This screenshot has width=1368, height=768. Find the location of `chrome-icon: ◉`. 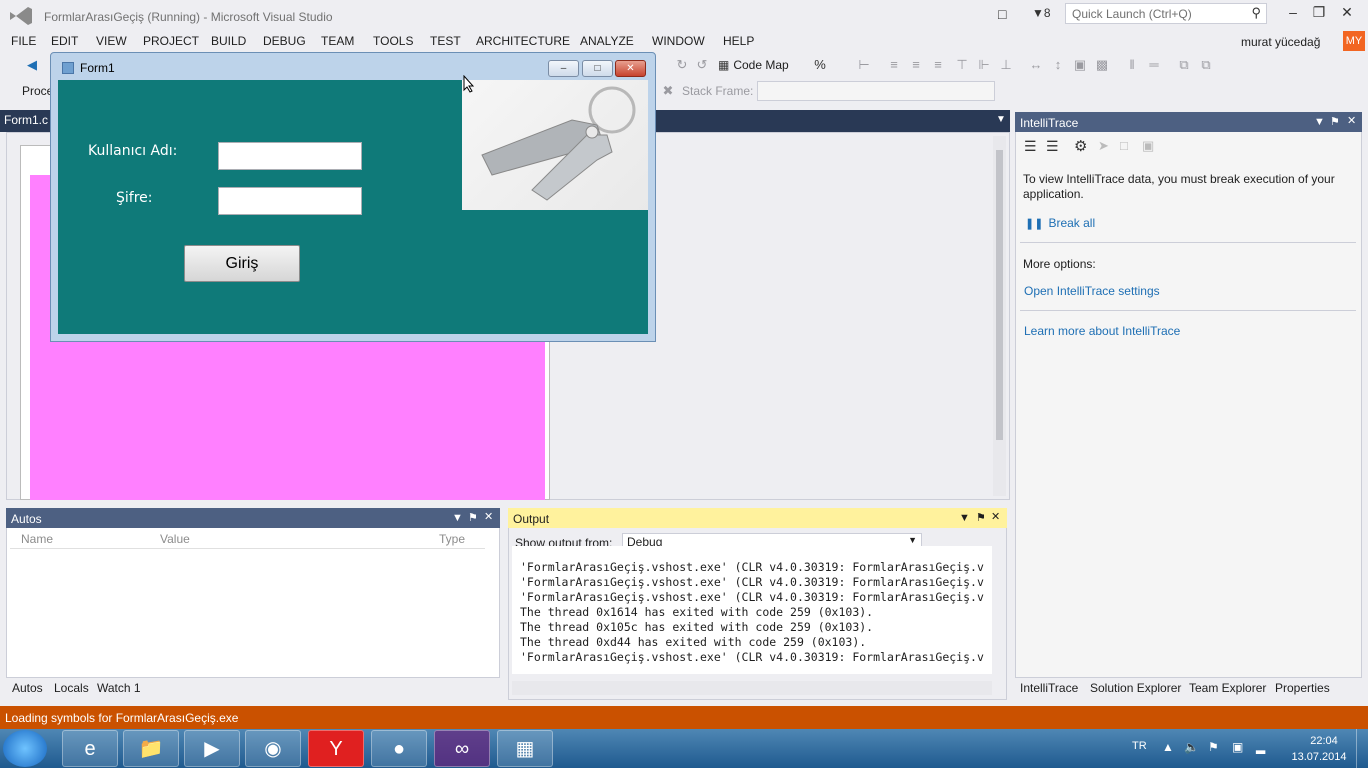

chrome-icon: ◉ is located at coordinates (273, 748).